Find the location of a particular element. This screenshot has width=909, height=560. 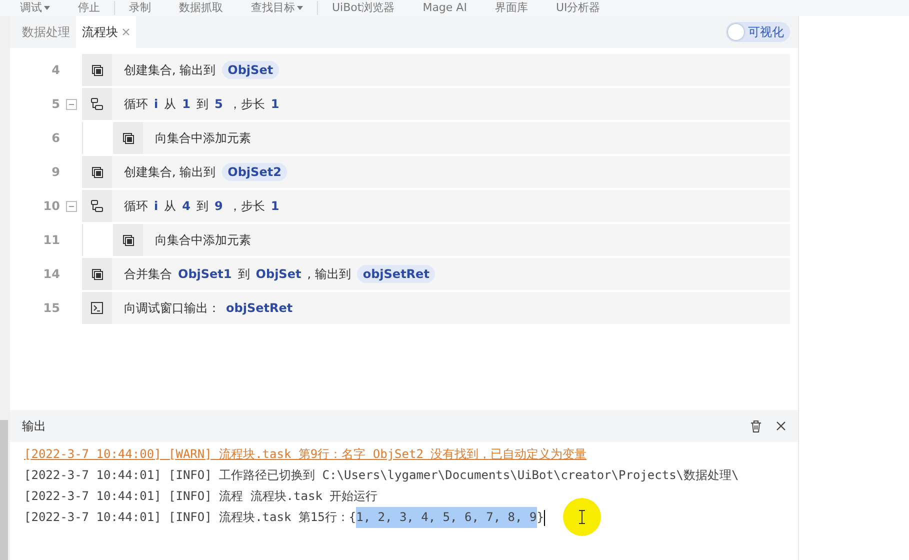

log-line: [2022-3-7 10:44:01] [INFO] 流程 流程块.task 开始运行 is located at coordinates (201, 496).